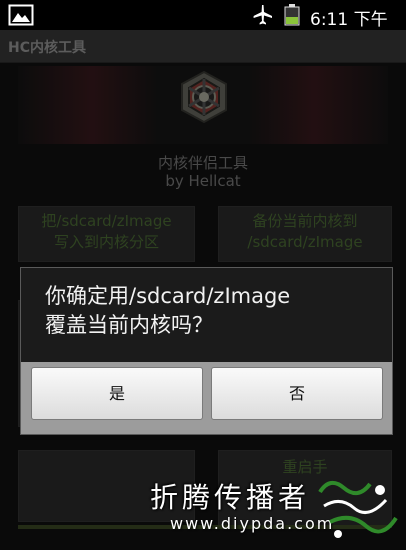 This screenshot has height=550, width=406. What do you see at coordinates (206, 398) in the screenshot?
I see `dialog-button-bar: 是 否` at bounding box center [206, 398].